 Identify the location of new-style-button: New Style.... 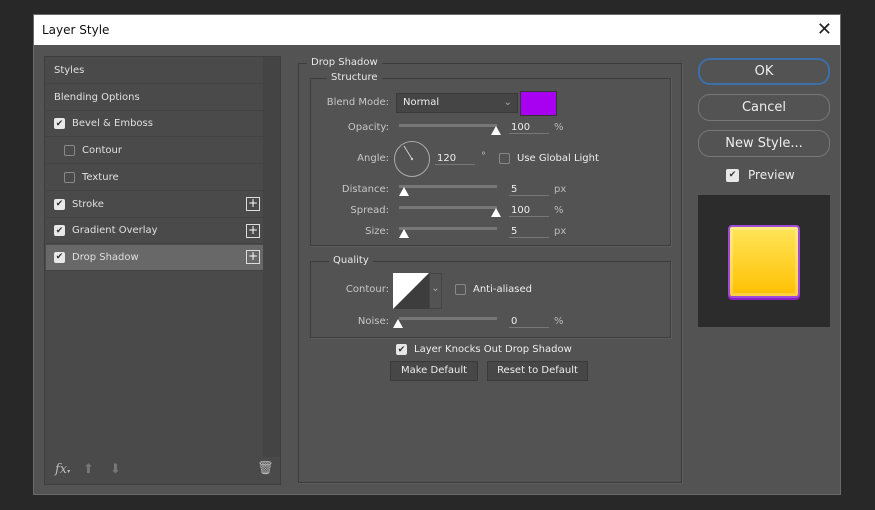
(764, 143).